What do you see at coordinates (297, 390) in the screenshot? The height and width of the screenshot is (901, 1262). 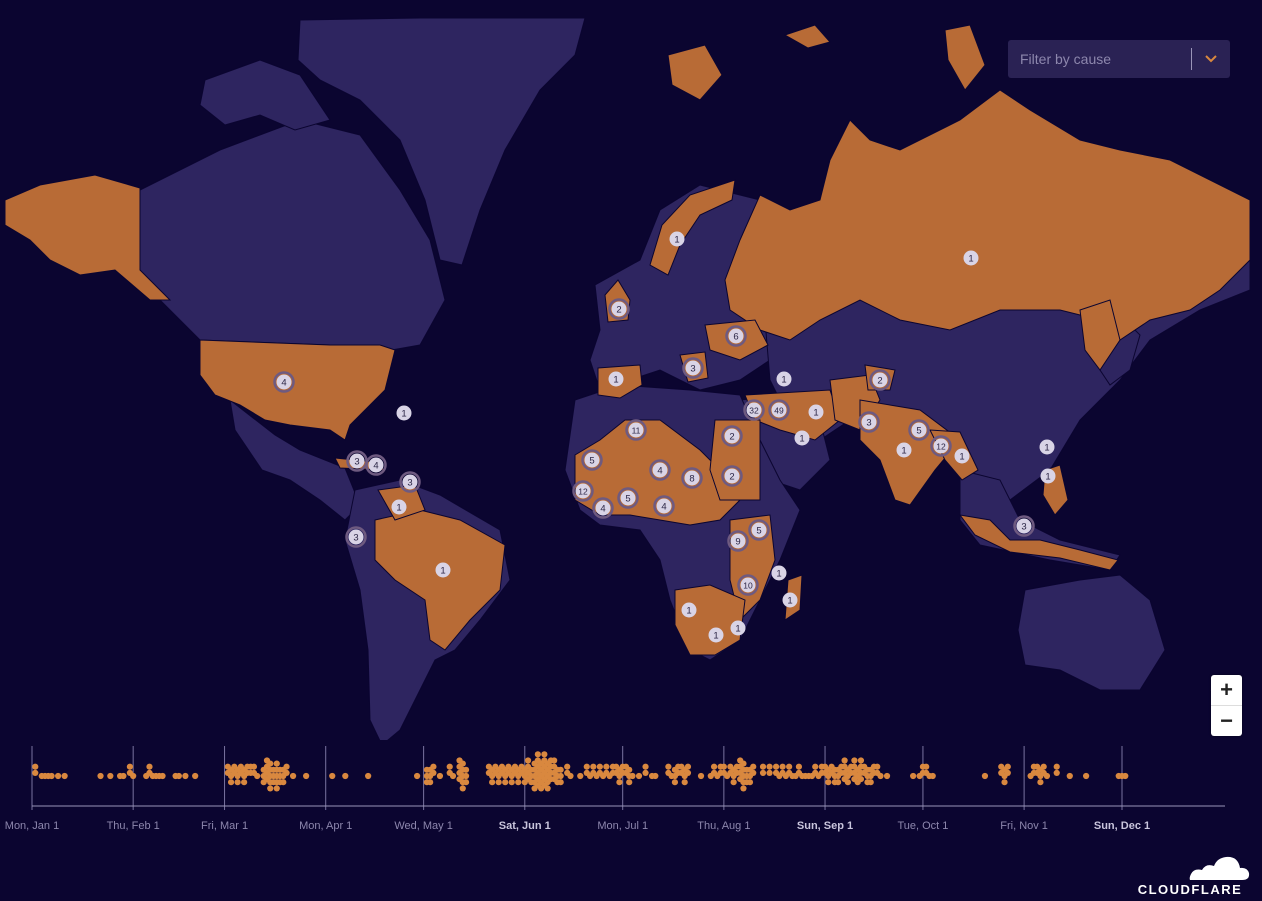 I see `region-usa` at bounding box center [297, 390].